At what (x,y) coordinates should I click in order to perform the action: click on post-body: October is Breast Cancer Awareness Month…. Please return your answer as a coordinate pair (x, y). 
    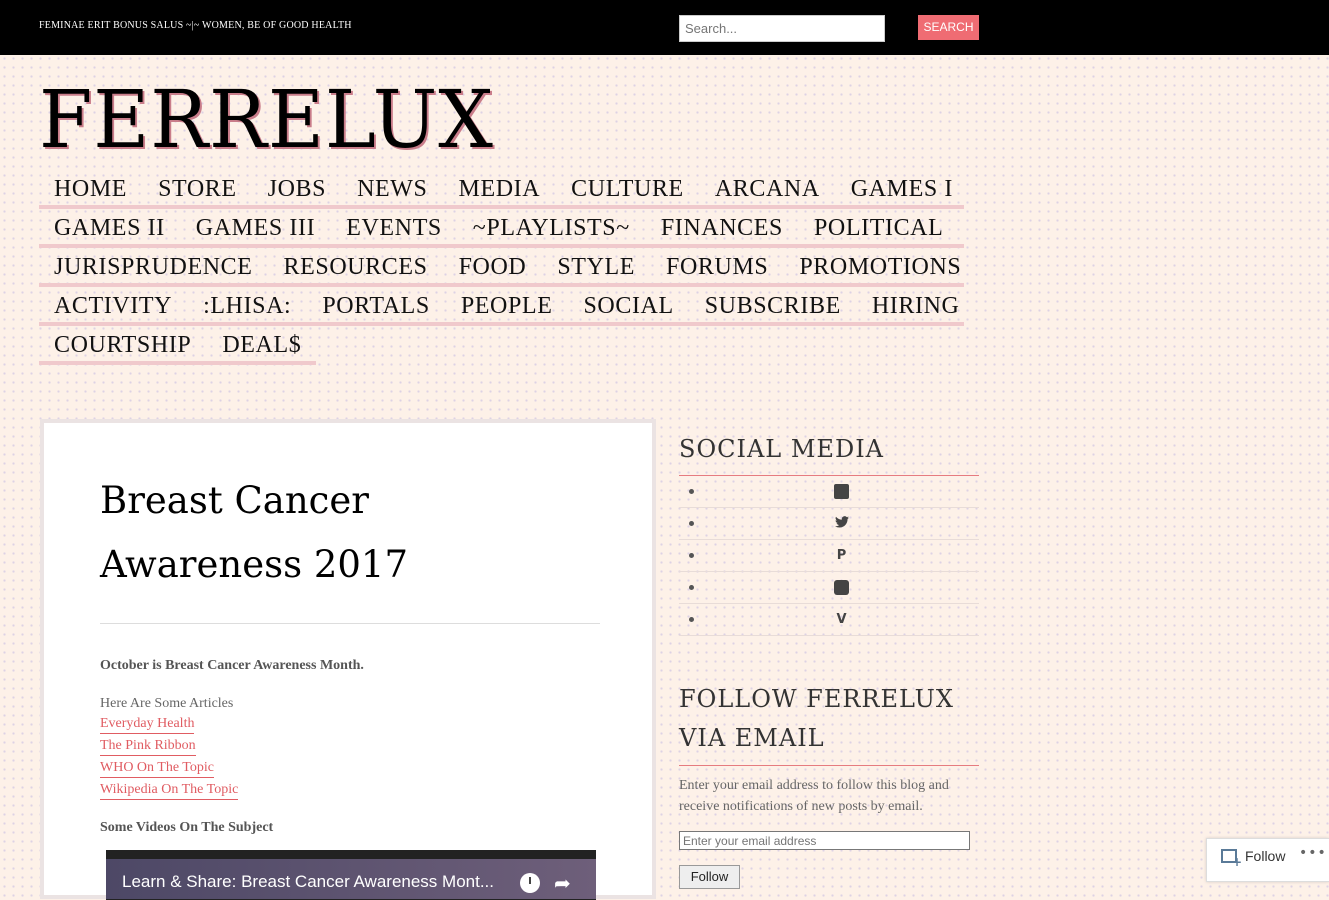
    Looking at the image, I should click on (350, 745).